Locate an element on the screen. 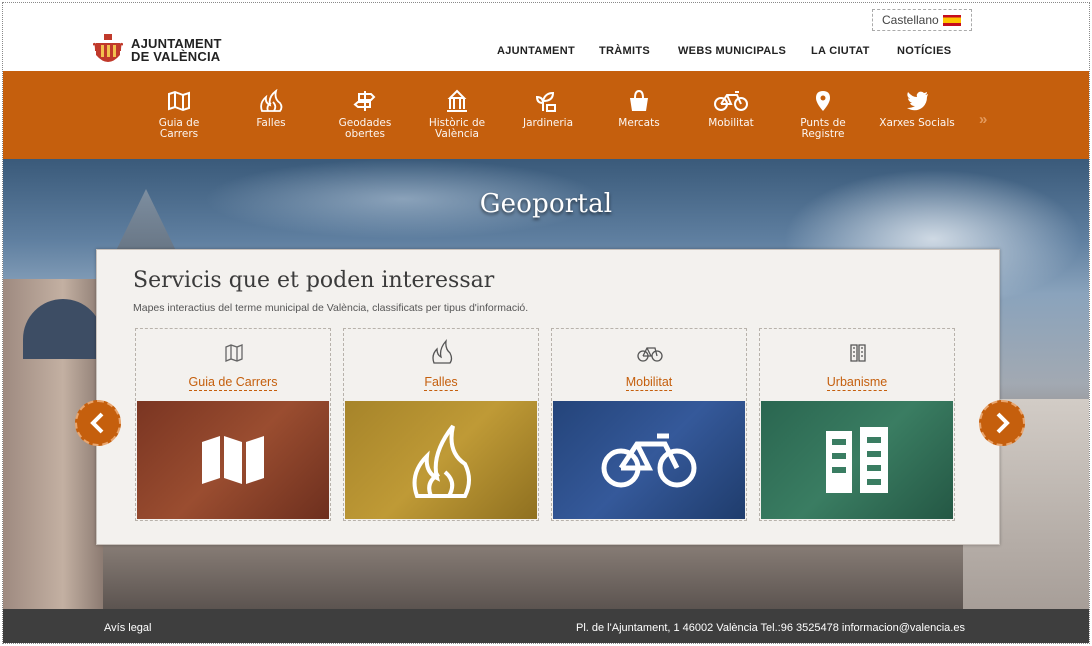  category-guia-de-carrers: Guia de Carrers is located at coordinates (179, 114).